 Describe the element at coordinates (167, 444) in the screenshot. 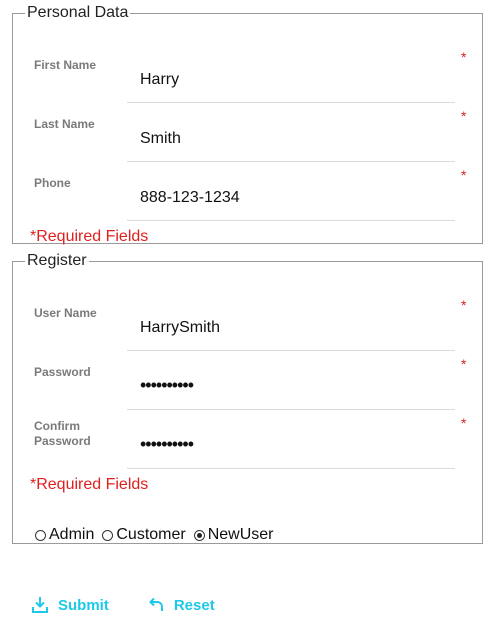

I see `confirm-password-field: ••••••••••` at that location.